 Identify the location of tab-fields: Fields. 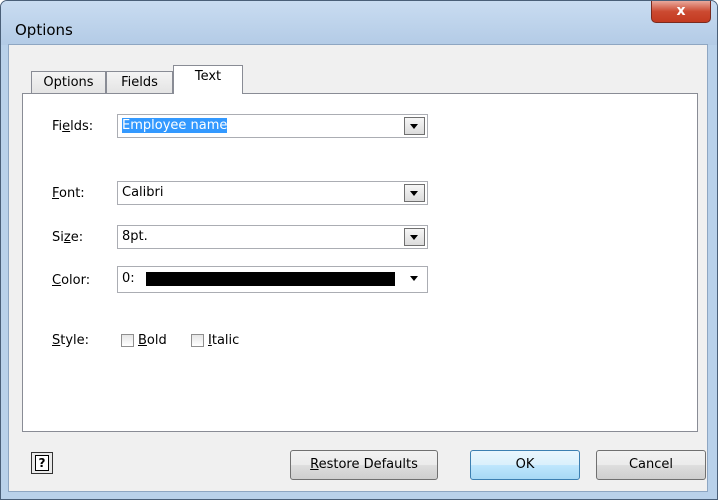
(139, 83).